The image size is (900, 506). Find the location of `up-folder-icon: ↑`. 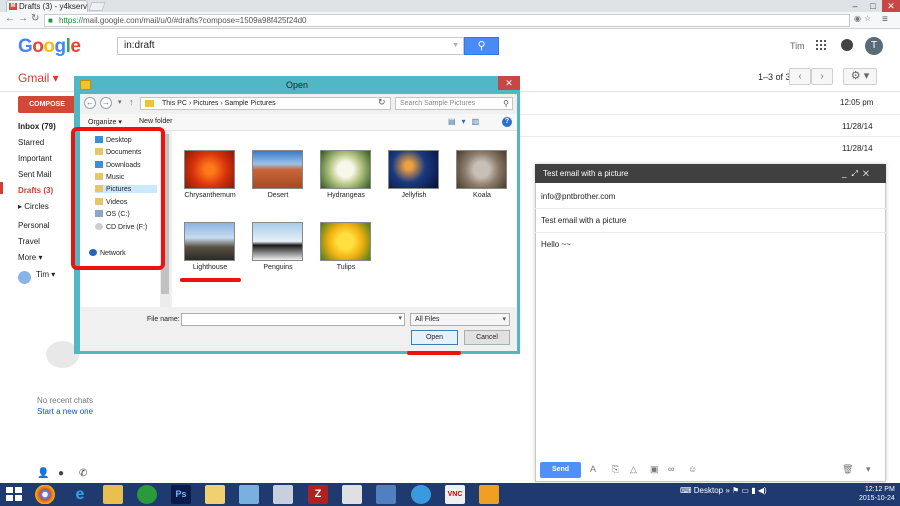

up-folder-icon: ↑ is located at coordinates (131, 102).